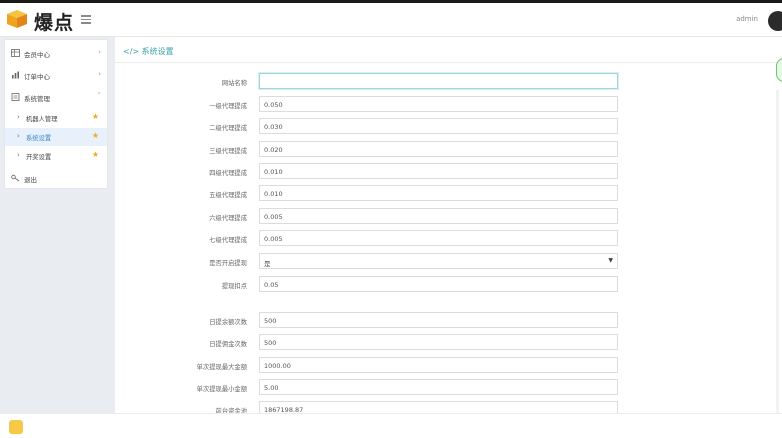 The height and width of the screenshot is (438, 782). What do you see at coordinates (56, 178) in the screenshot?
I see `sidebar-item-logout: 退出` at bounding box center [56, 178].